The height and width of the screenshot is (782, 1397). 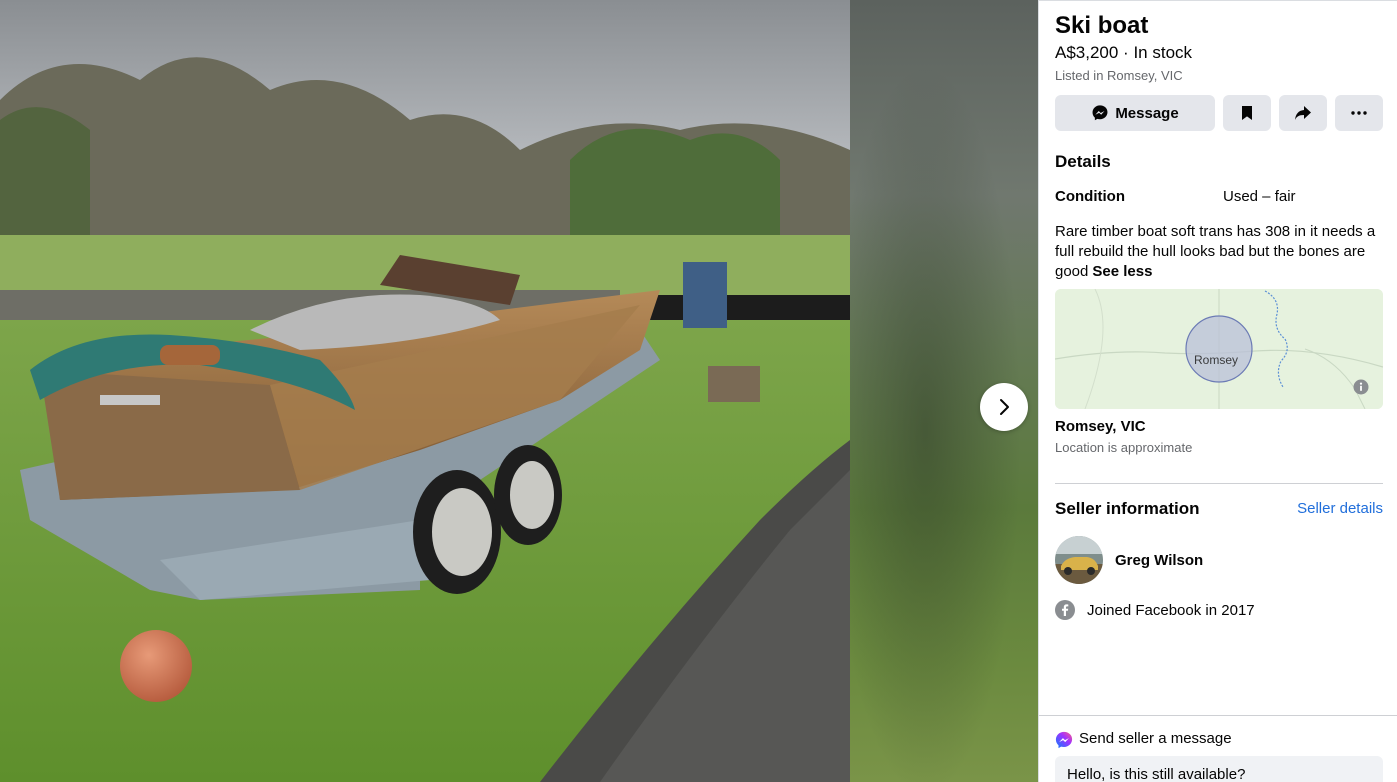 I want to click on see-less-link: See less, so click(x=1122, y=271).